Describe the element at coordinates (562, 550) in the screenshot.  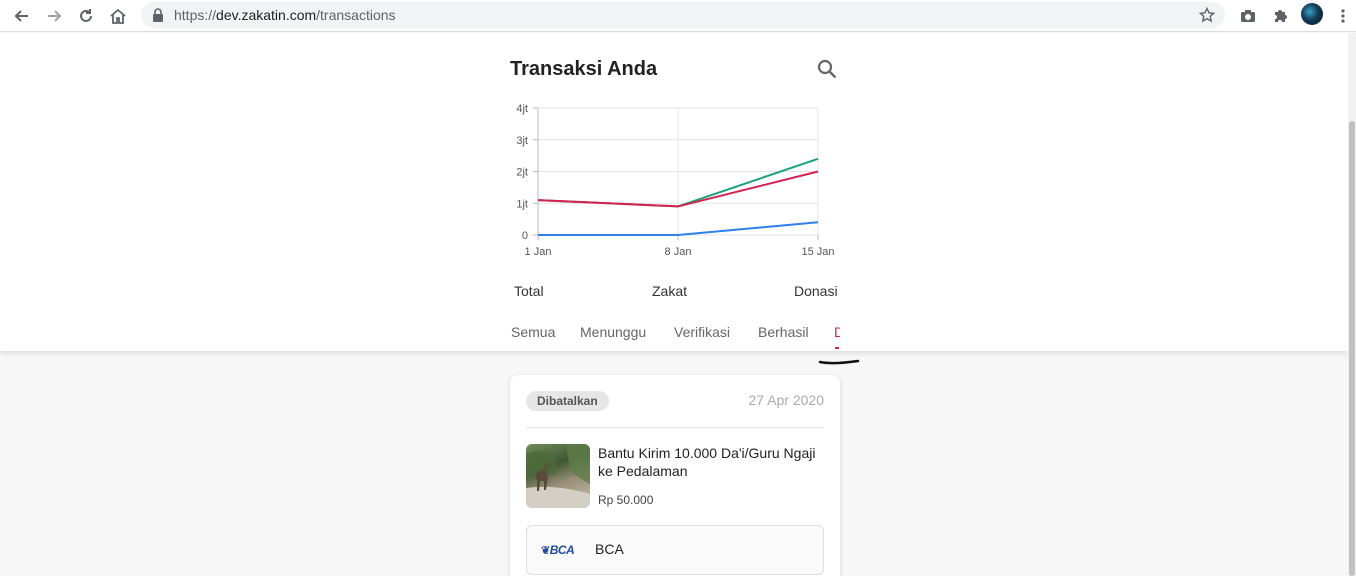
I see `bca-logo-text: BCA` at that location.